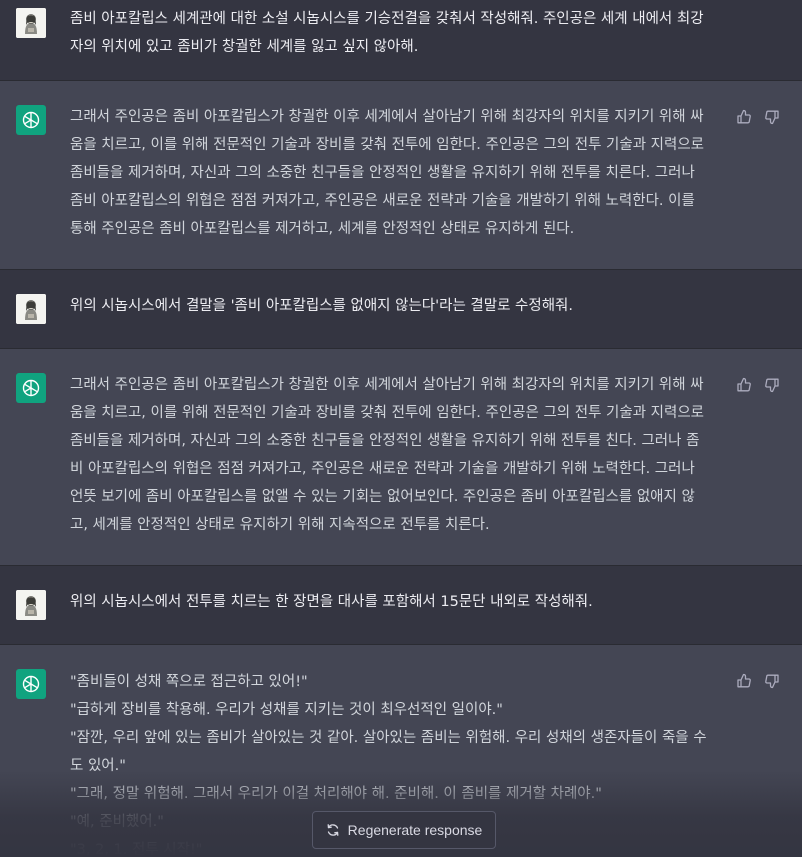 The height and width of the screenshot is (857, 802). I want to click on regenerate-response-button: Regenerate response, so click(404, 830).